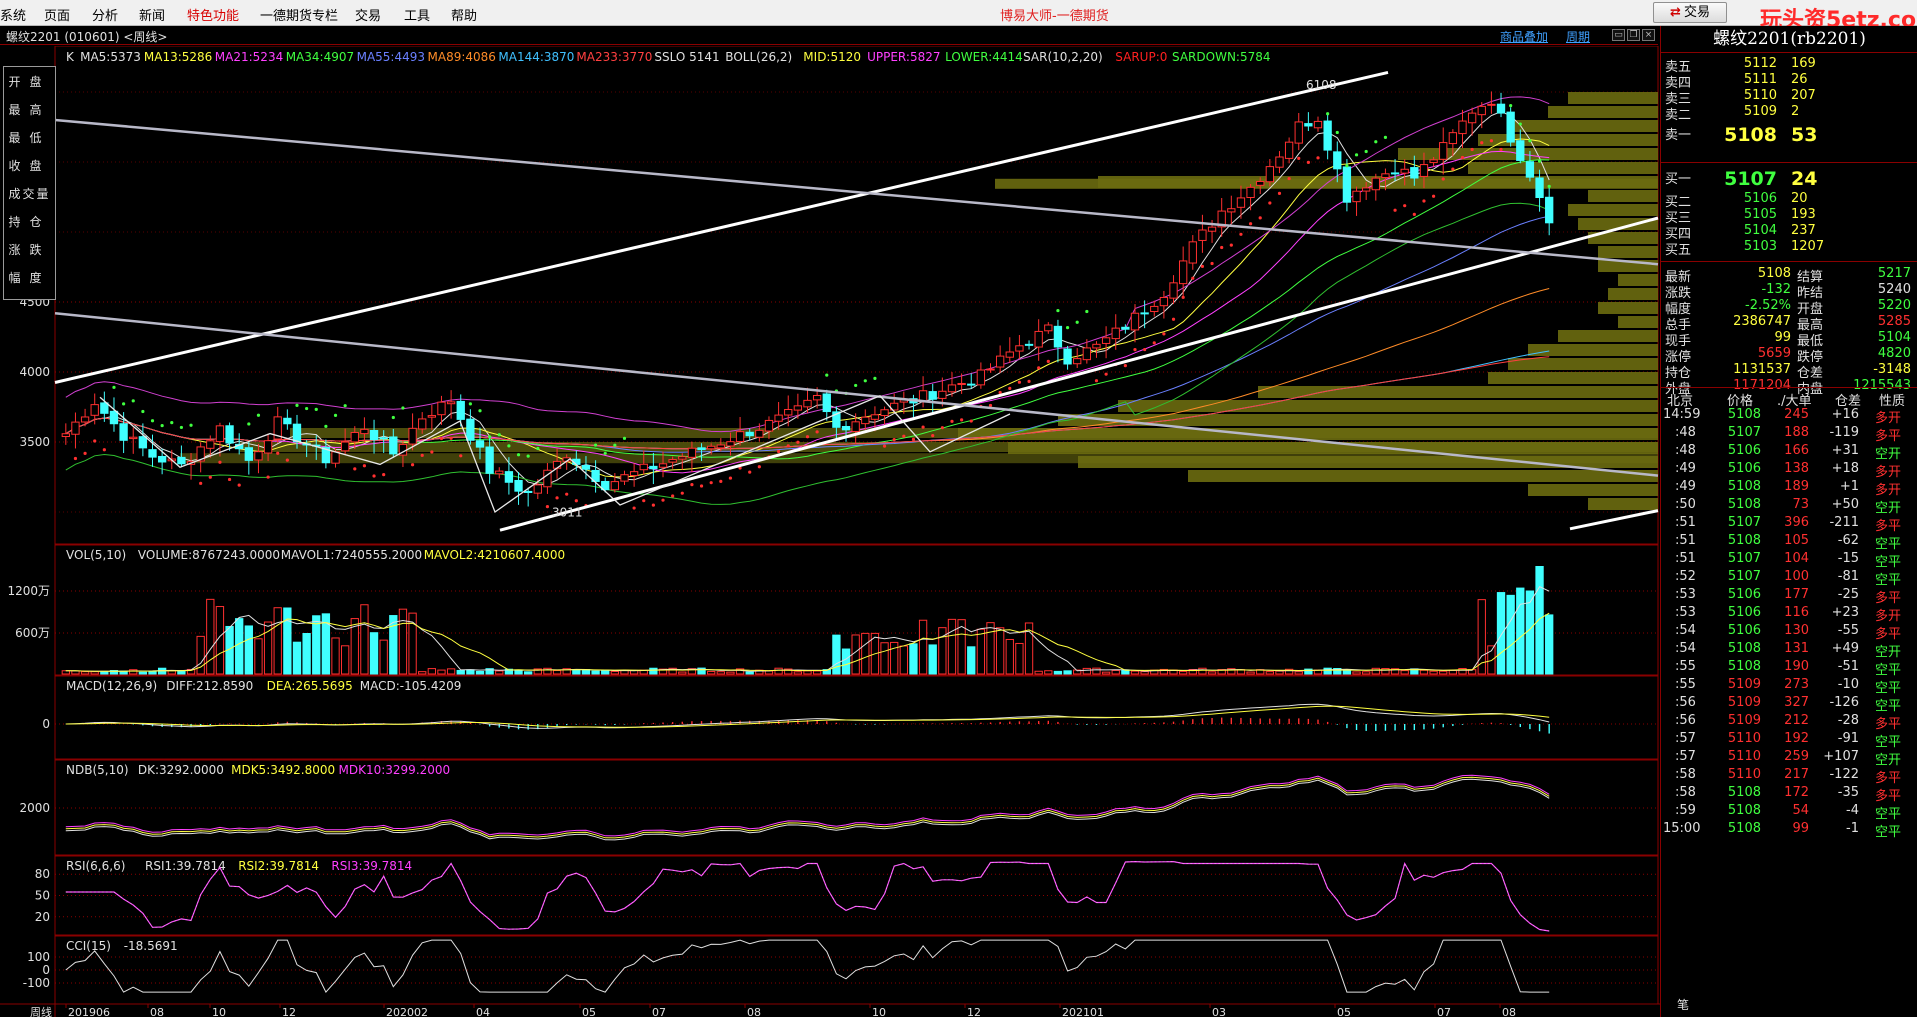 This screenshot has width=1917, height=1017. What do you see at coordinates (1524, 36) in the screenshot?
I see `overlay-goods-link: 商品叠加` at bounding box center [1524, 36].